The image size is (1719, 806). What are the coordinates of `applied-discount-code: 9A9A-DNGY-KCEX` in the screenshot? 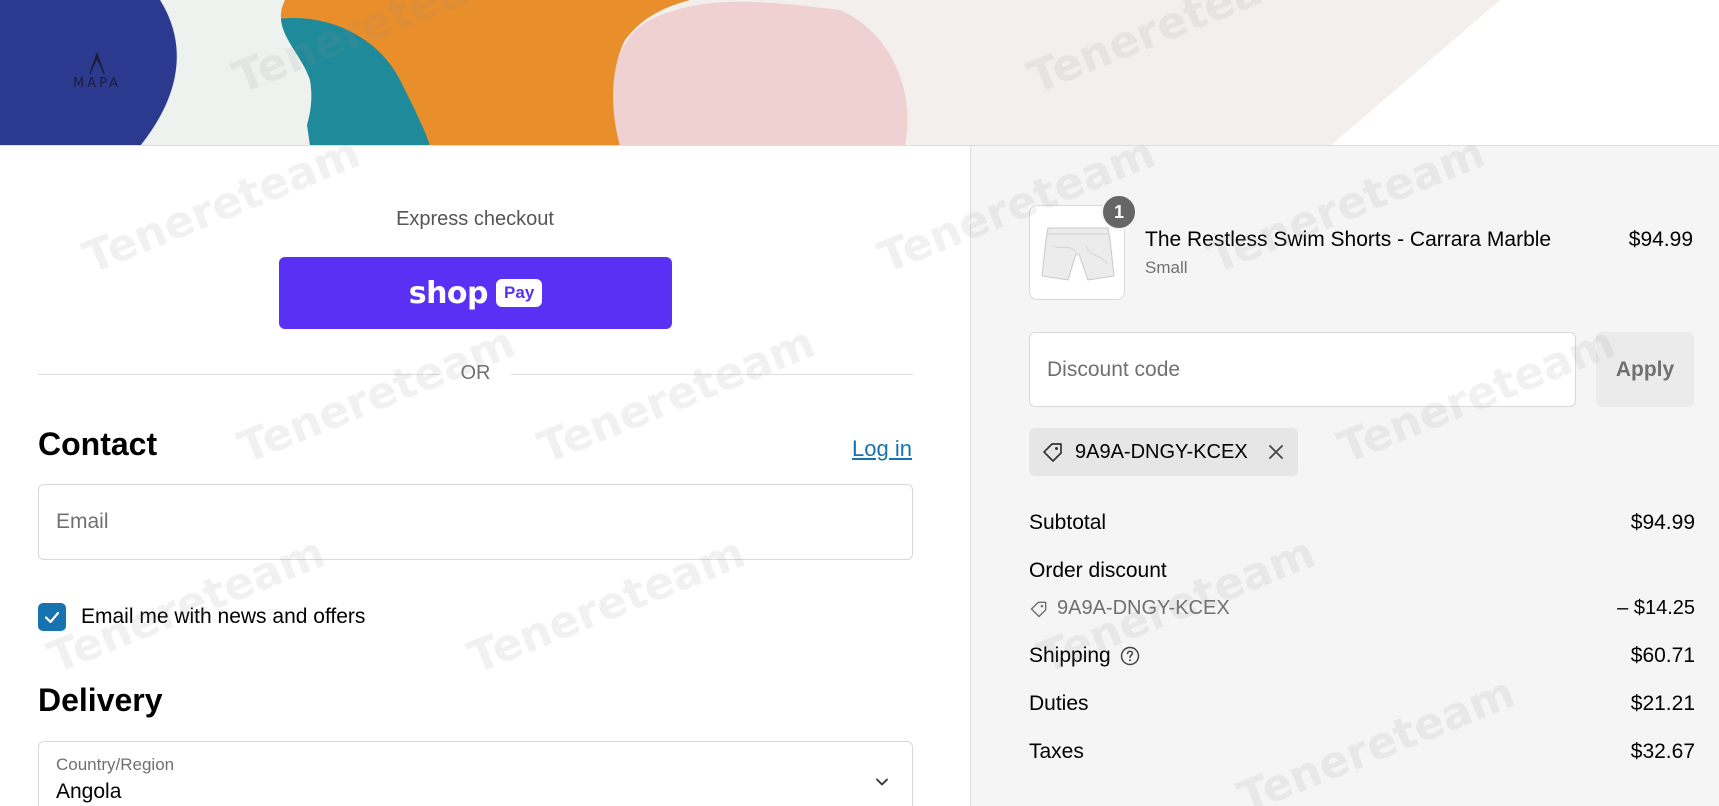 It's located at (1161, 451).